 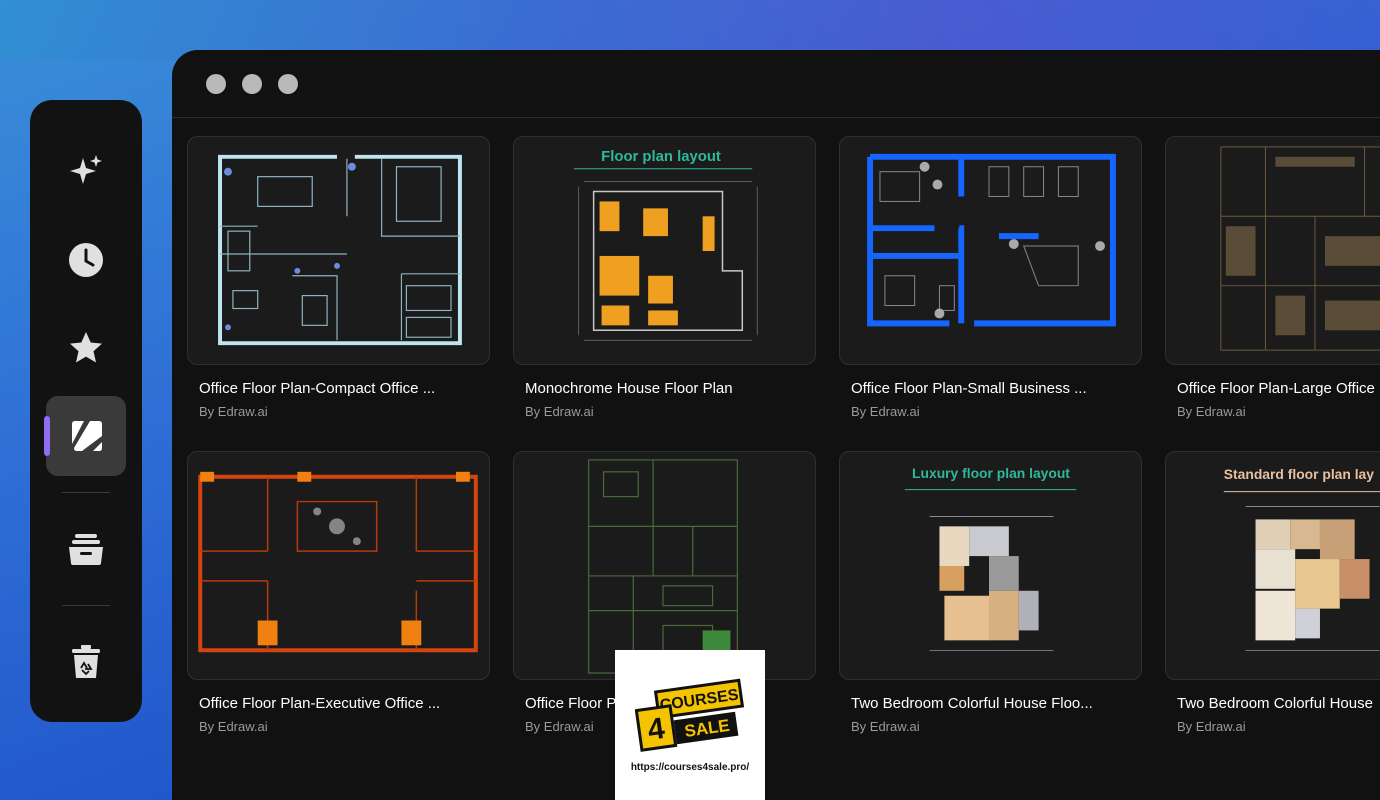 I want to click on sidebar-item-recent, so click(x=86, y=260).